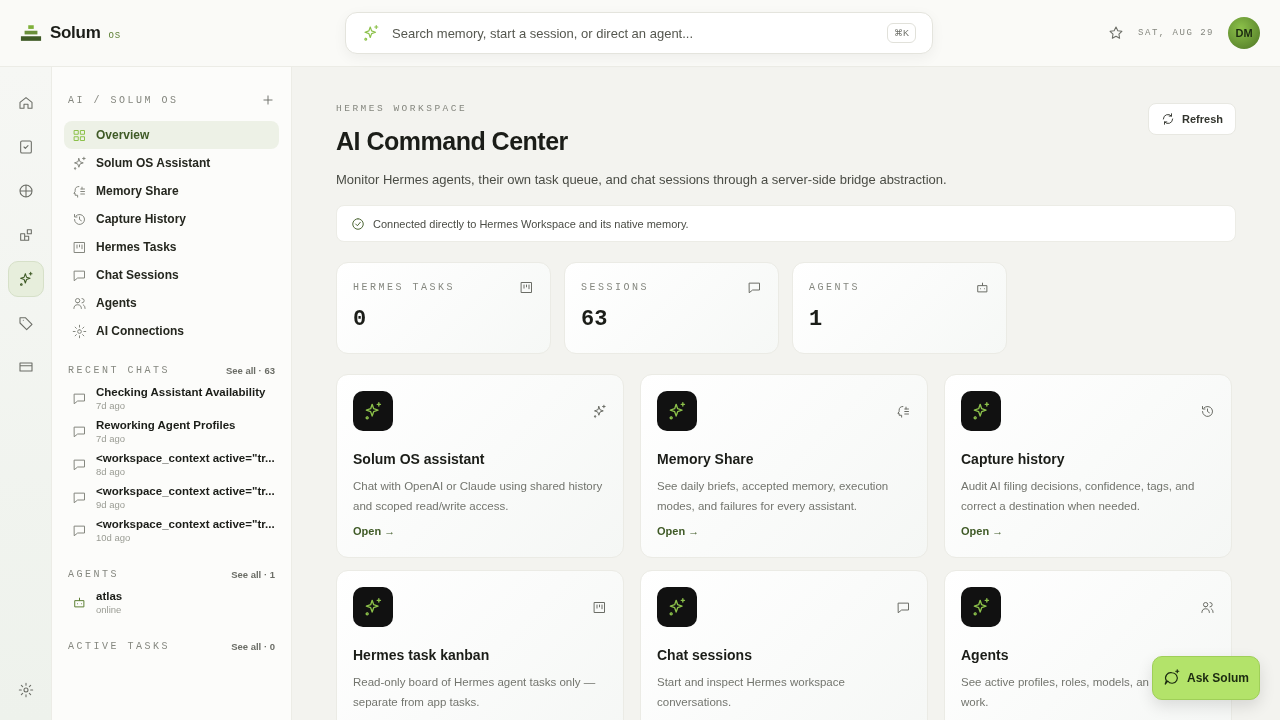 Image resolution: width=1280 pixels, height=720 pixels. Describe the element at coordinates (171, 433) in the screenshot. I see `chat-item: Reworking Agent Profiles 7d ago` at that location.